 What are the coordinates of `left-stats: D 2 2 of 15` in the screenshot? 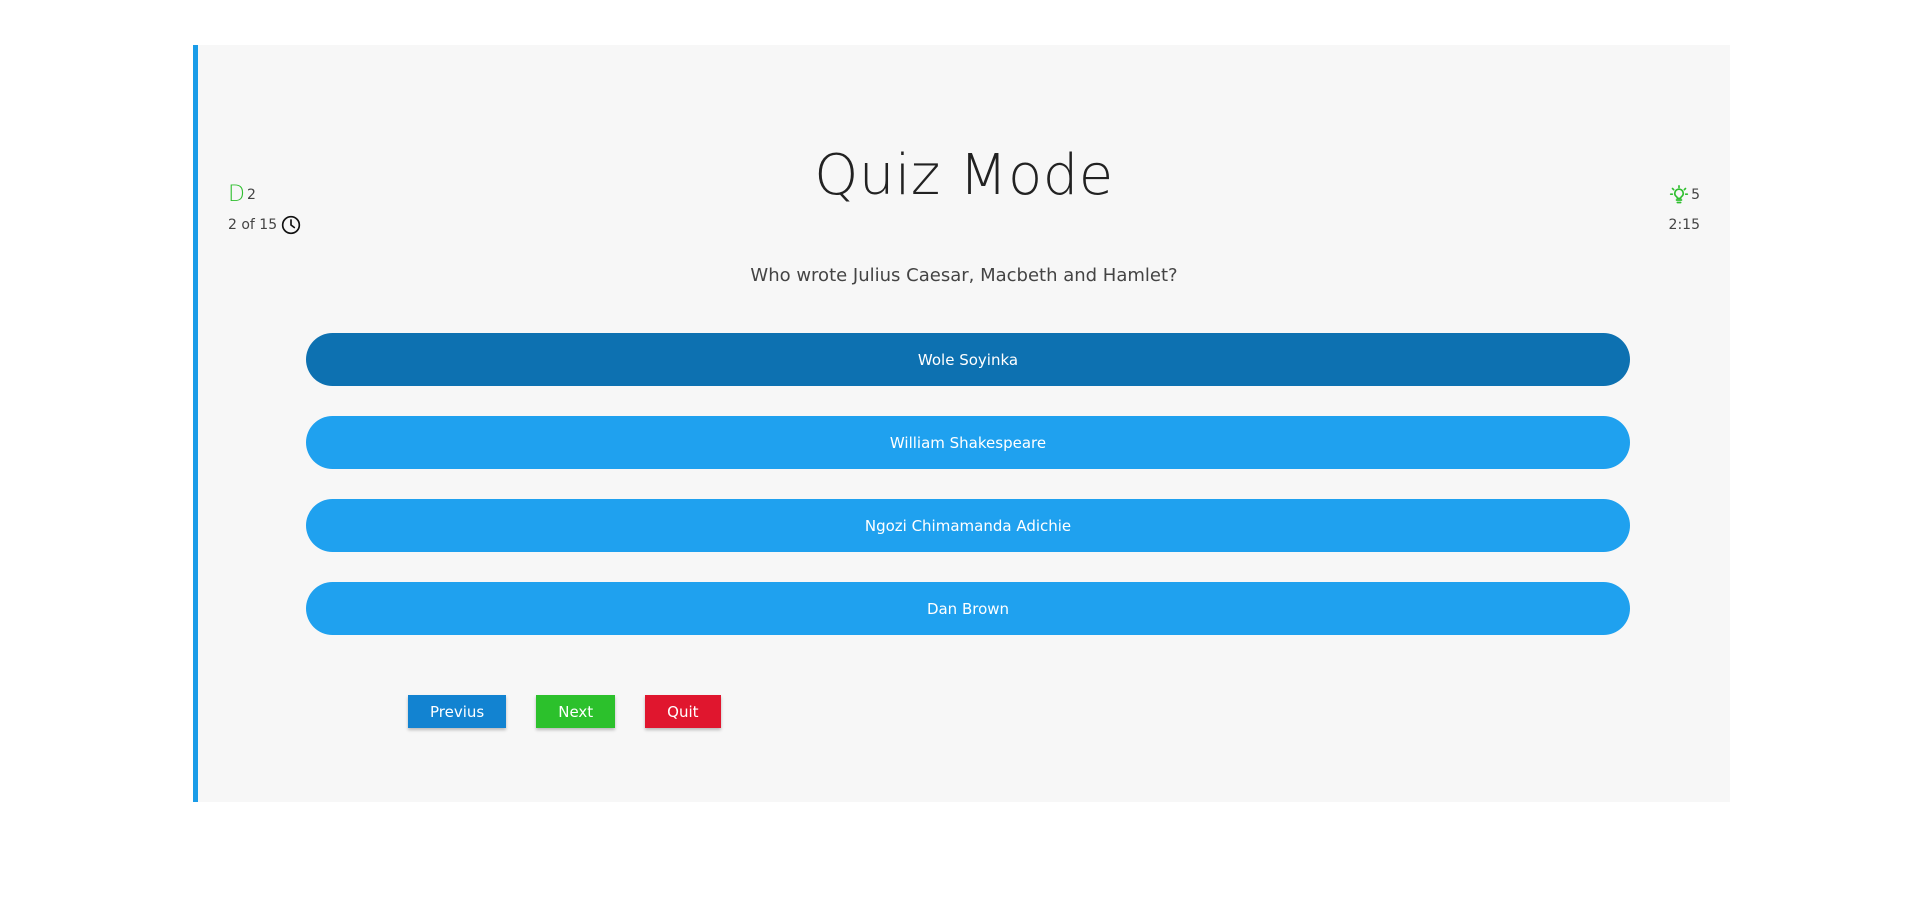 It's located at (264, 210).